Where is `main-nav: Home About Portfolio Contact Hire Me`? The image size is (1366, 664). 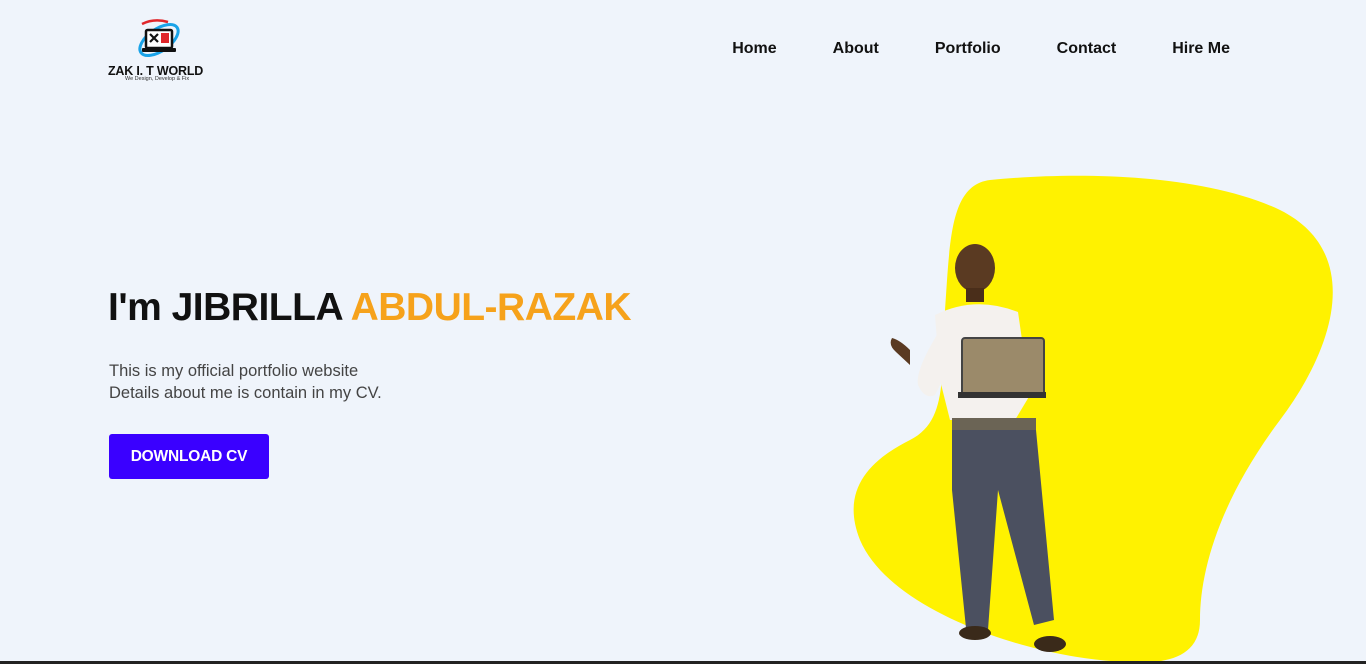 main-nav: Home About Portfolio Contact Hire Me is located at coordinates (981, 49).